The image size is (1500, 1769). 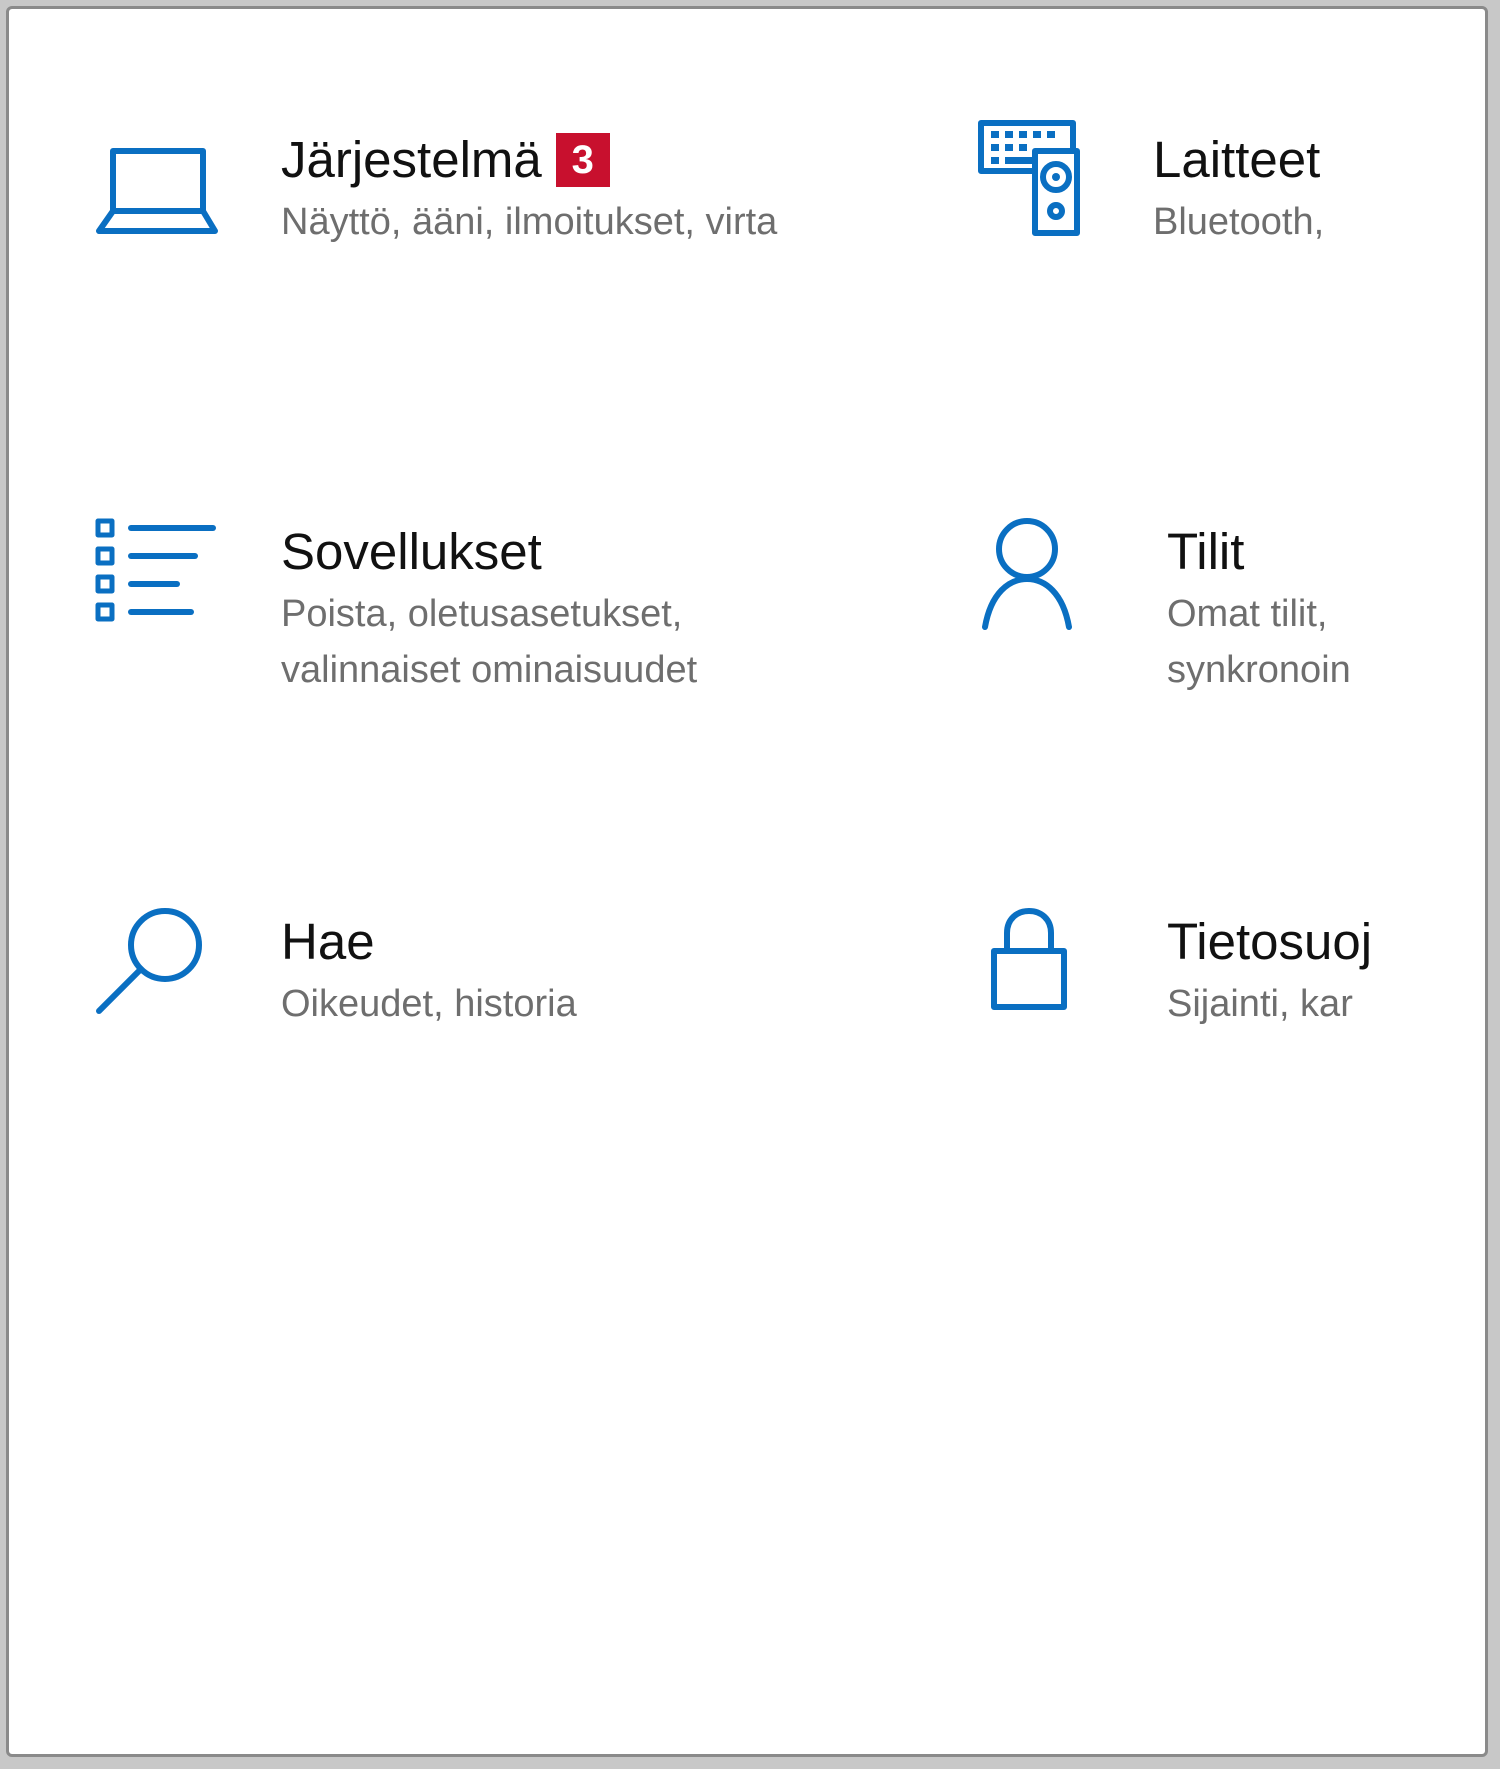 I want to click on tile-privacy-title: Tietosuoj, so click(x=1270, y=941).